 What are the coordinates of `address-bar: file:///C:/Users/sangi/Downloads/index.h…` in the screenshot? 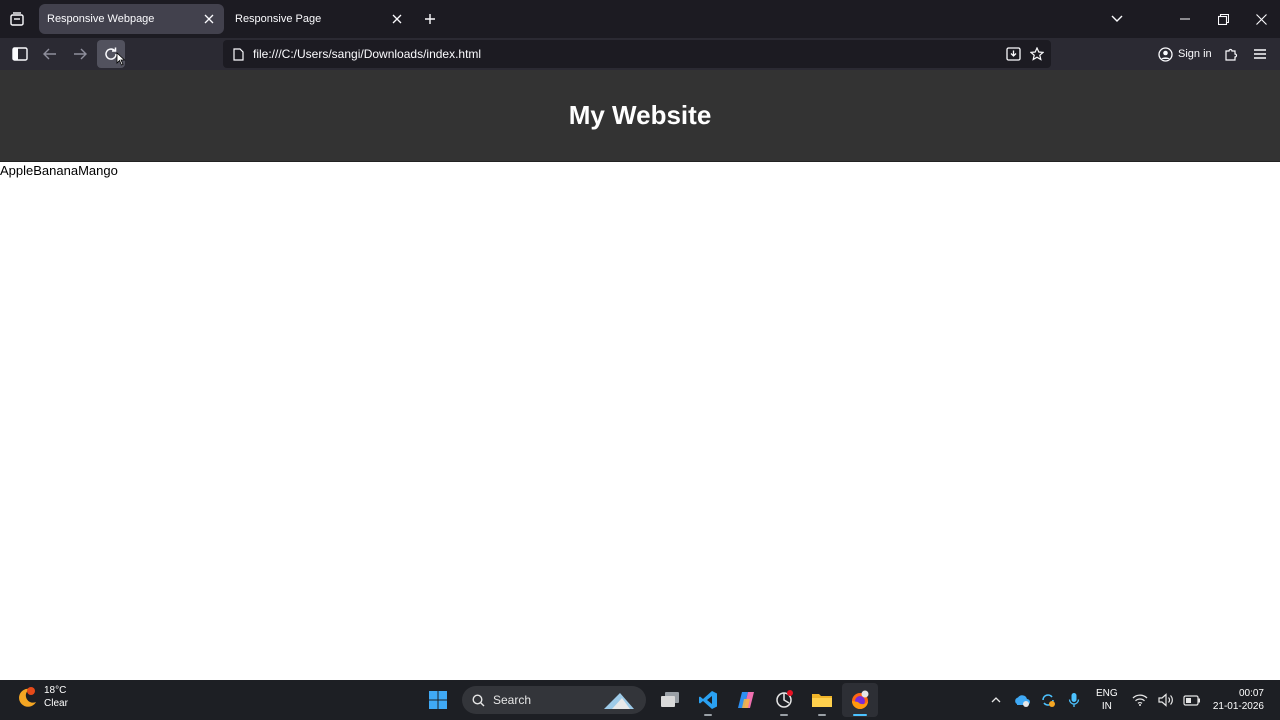 It's located at (637, 54).